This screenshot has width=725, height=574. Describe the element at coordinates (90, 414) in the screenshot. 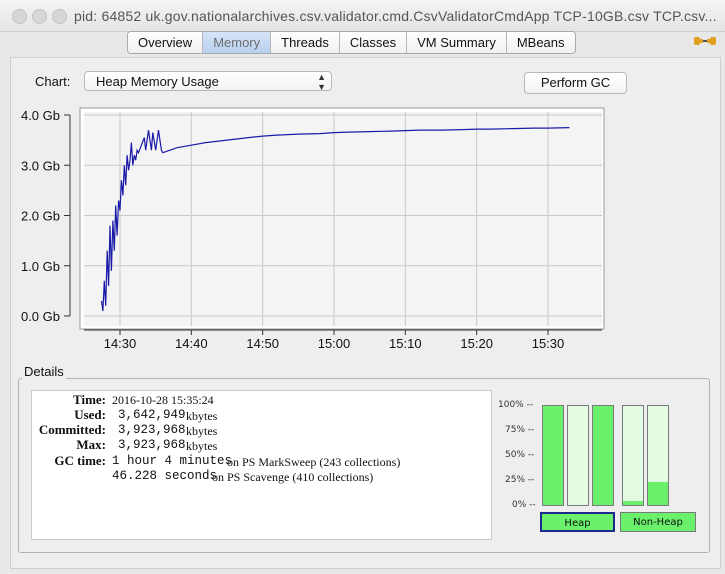

I see `used-label: Used:` at that location.